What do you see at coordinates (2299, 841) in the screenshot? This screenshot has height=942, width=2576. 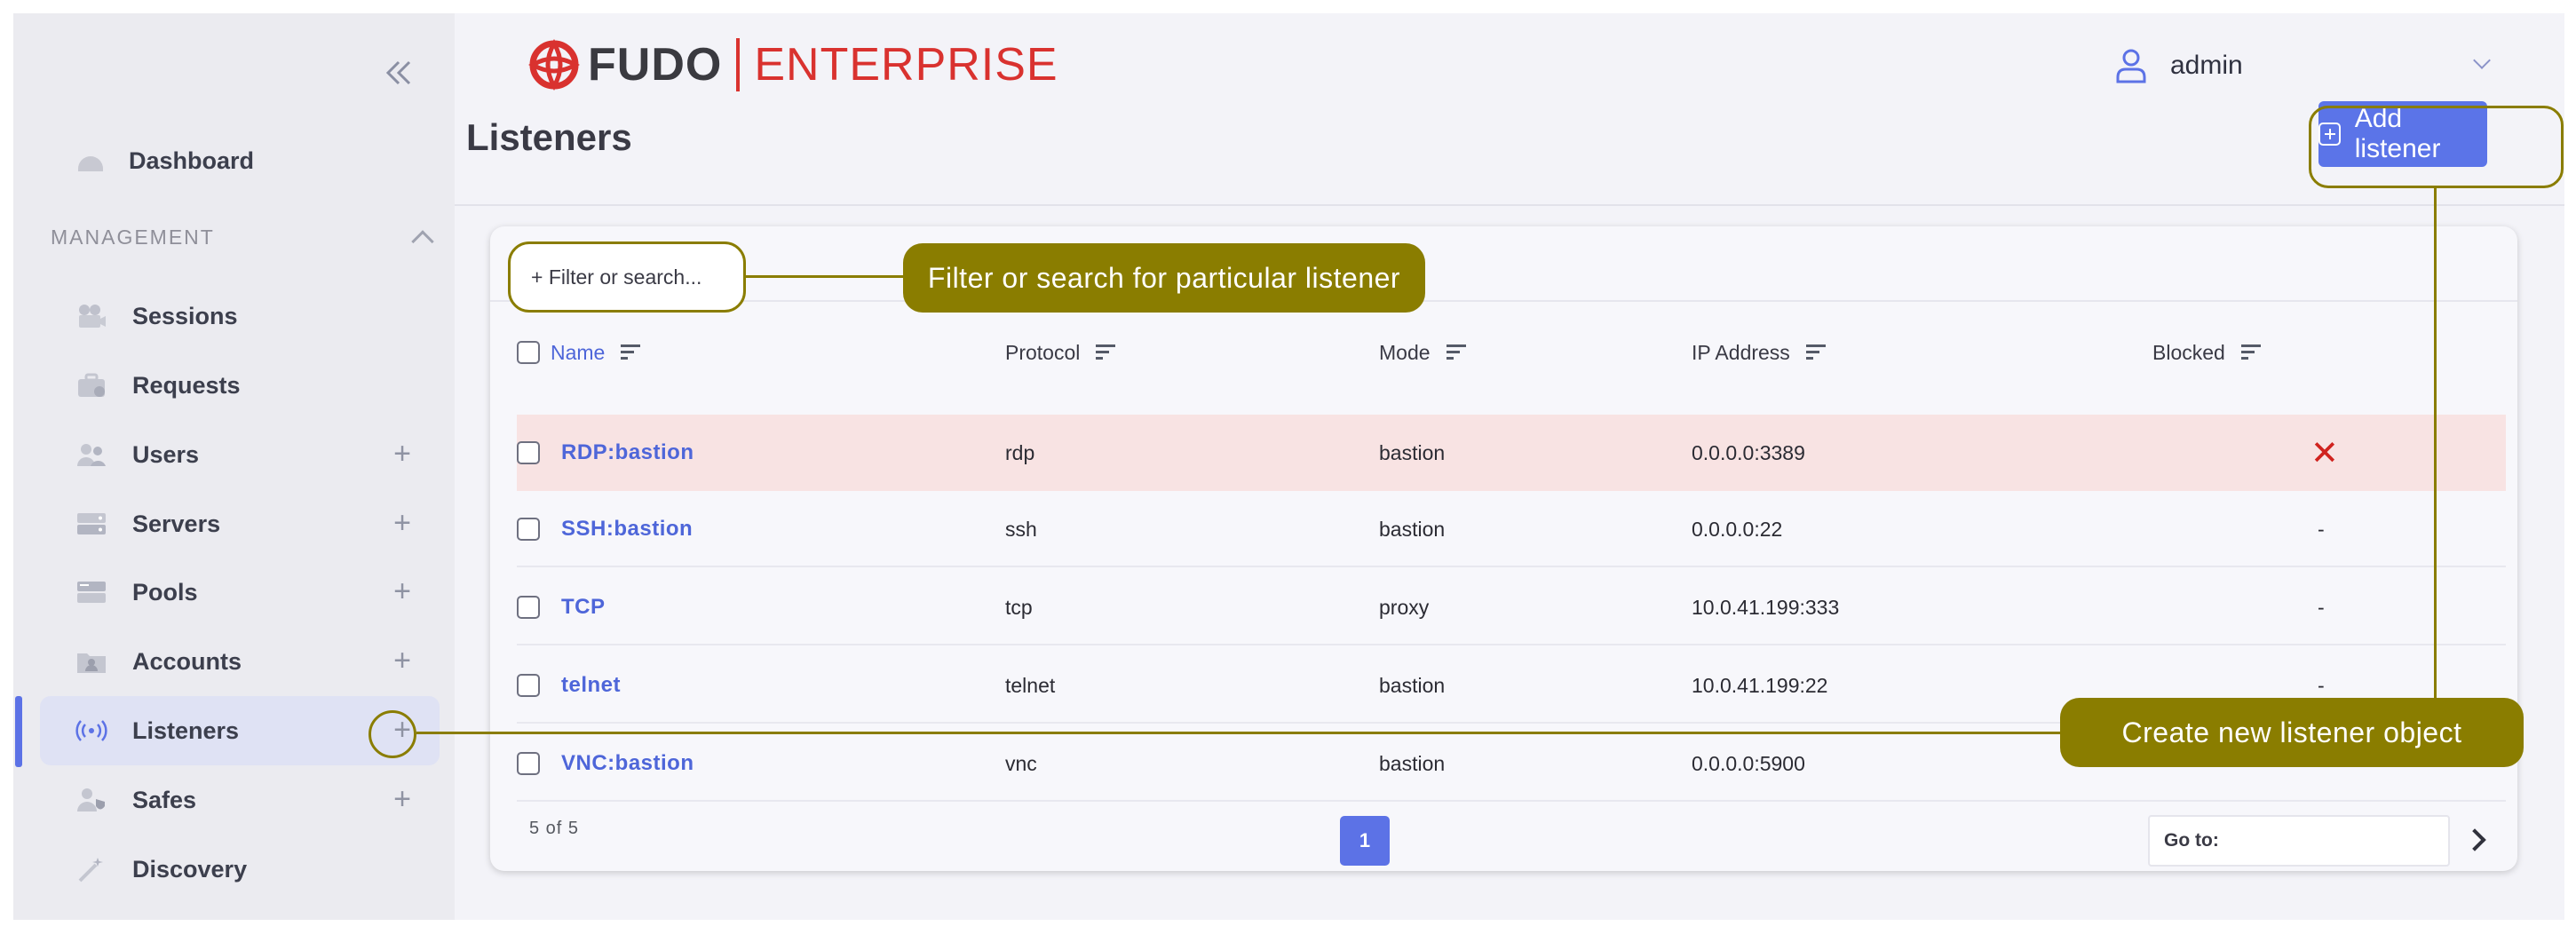 I see `goto-page-input: Go to:` at bounding box center [2299, 841].